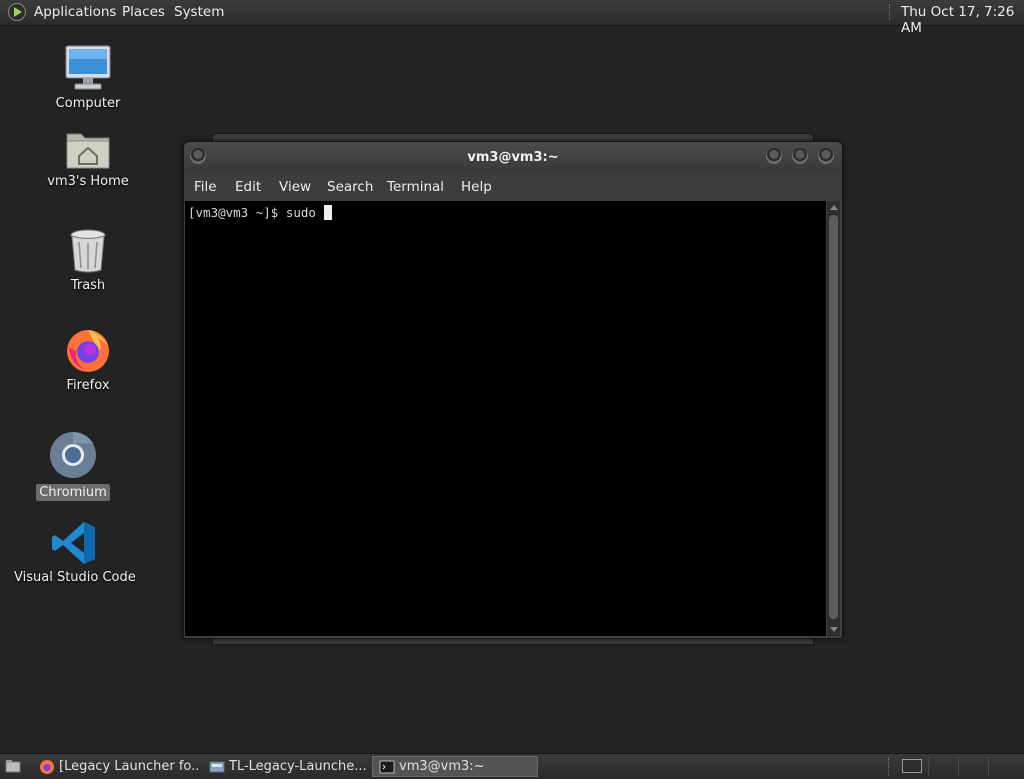  Describe the element at coordinates (75, 577) in the screenshot. I see `desktop-icon-label: Visual Studio Code` at that location.